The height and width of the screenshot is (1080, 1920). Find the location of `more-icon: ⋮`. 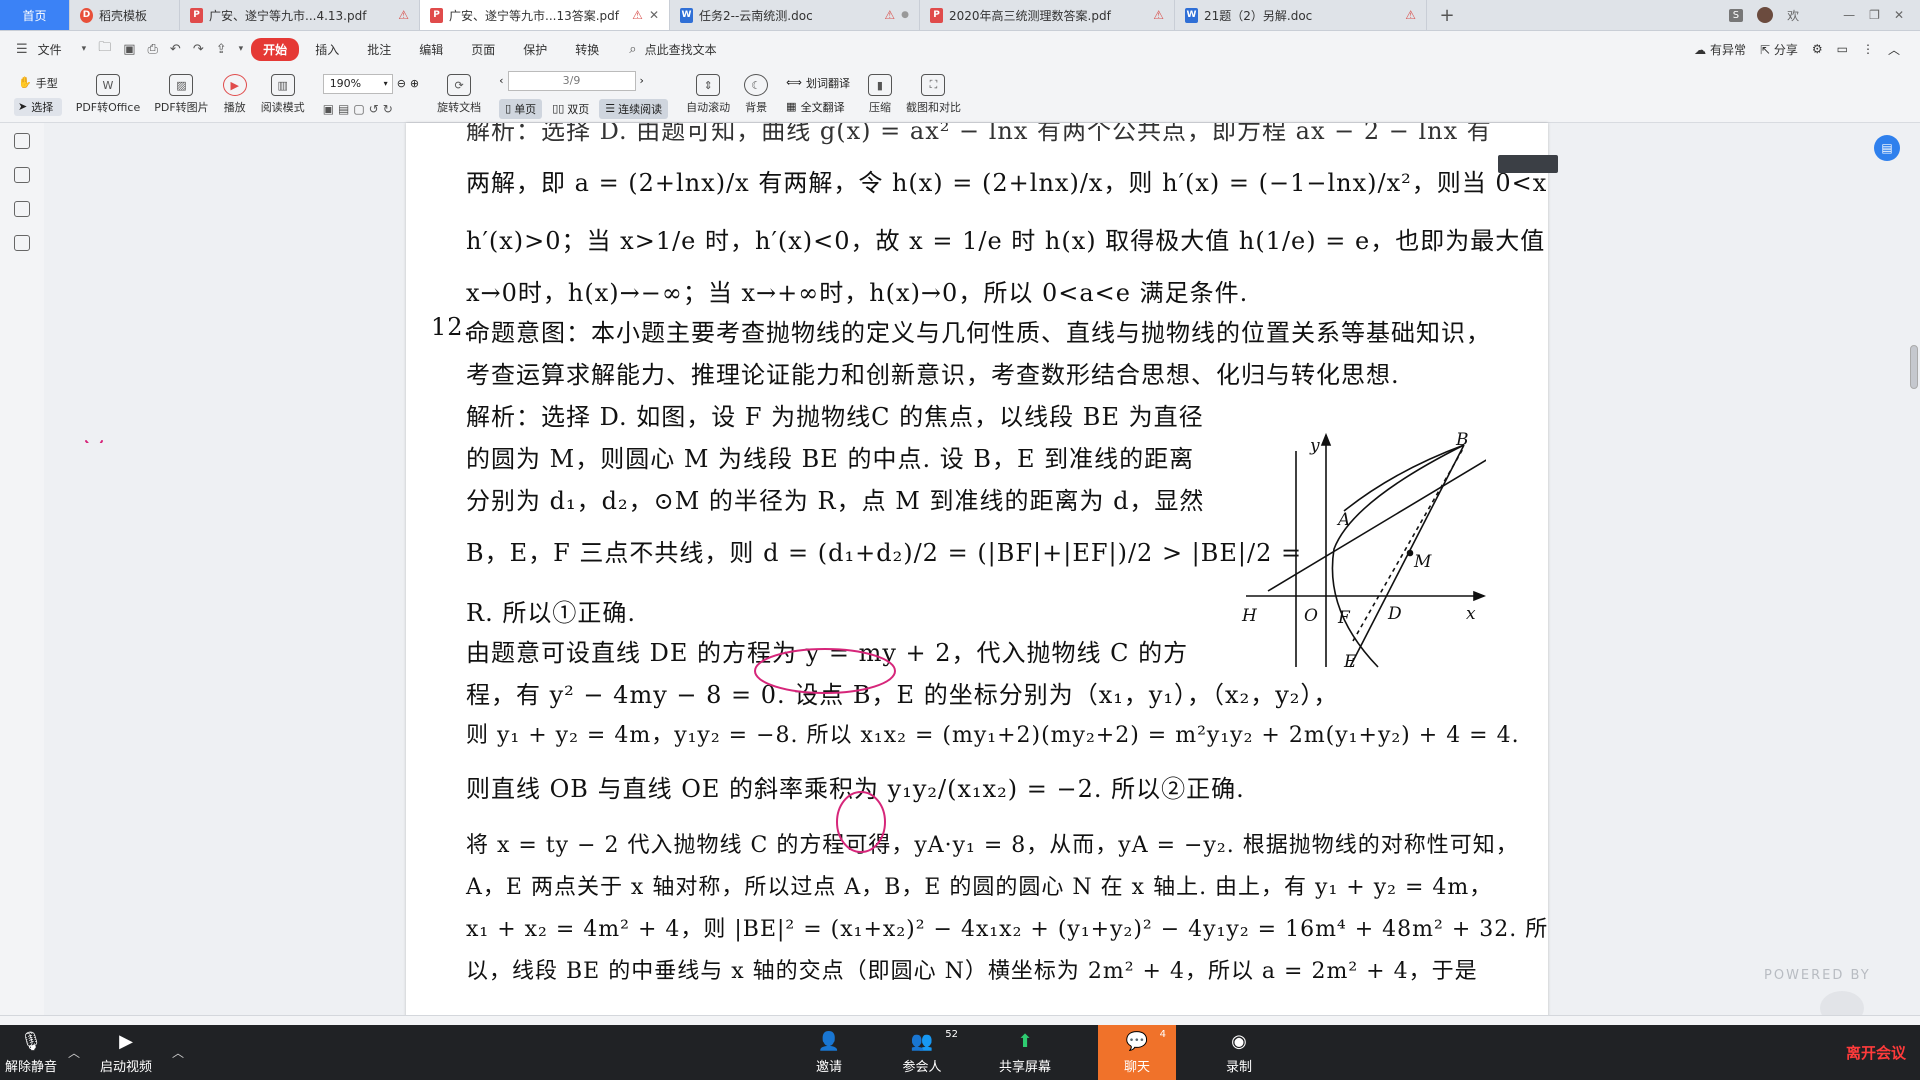

more-icon: ⋮ is located at coordinates (1868, 49).